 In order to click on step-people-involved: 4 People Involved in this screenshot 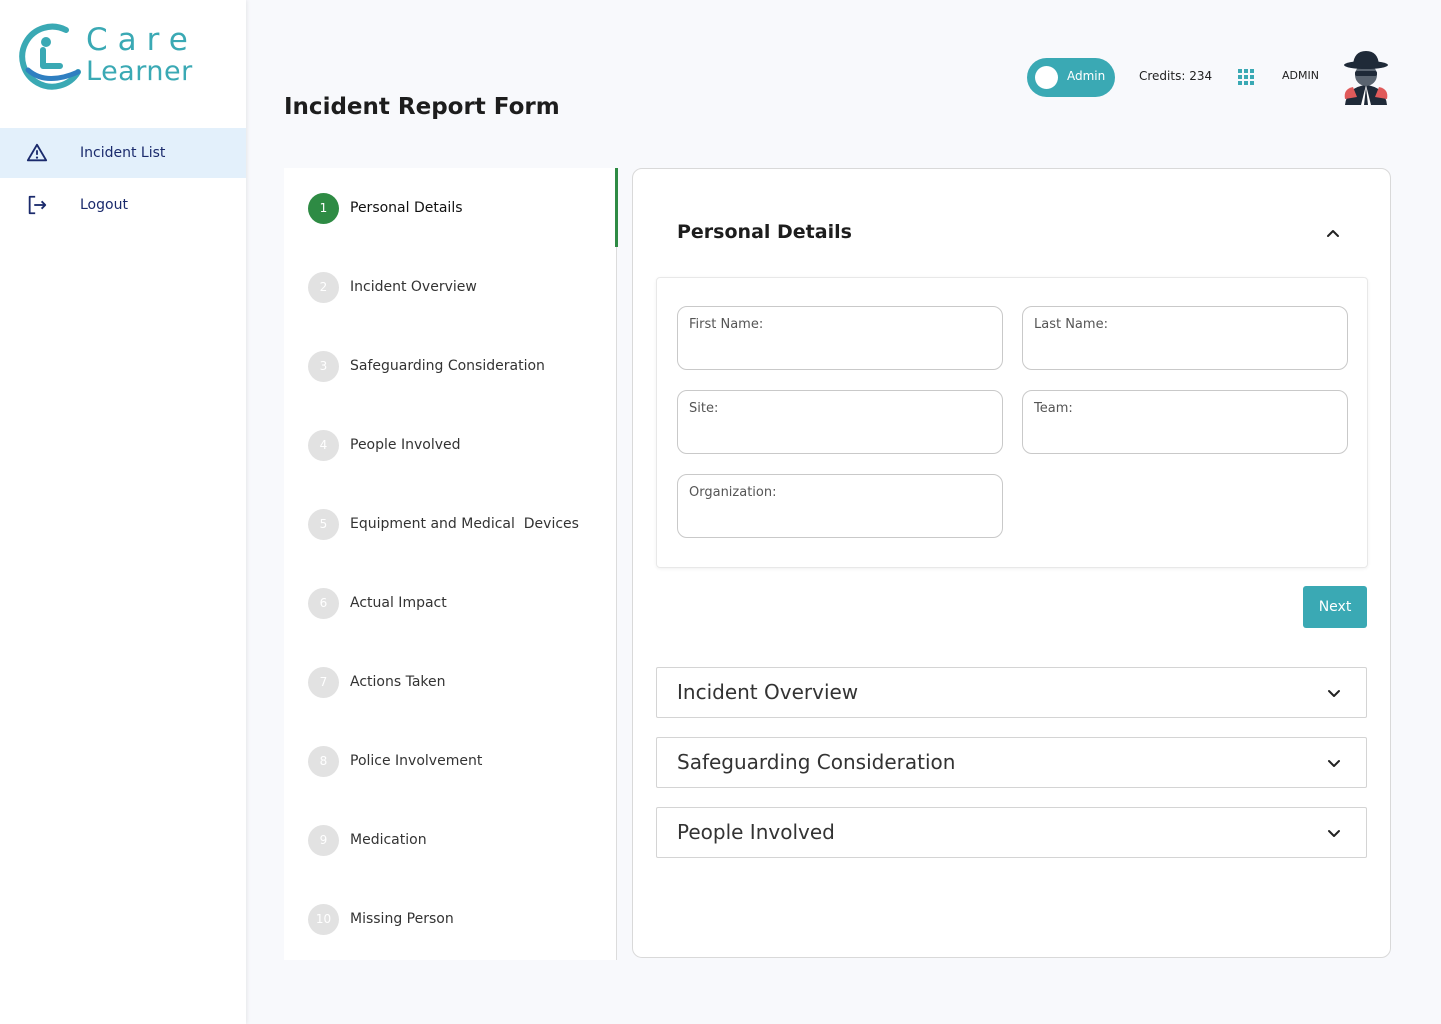, I will do `click(384, 445)`.